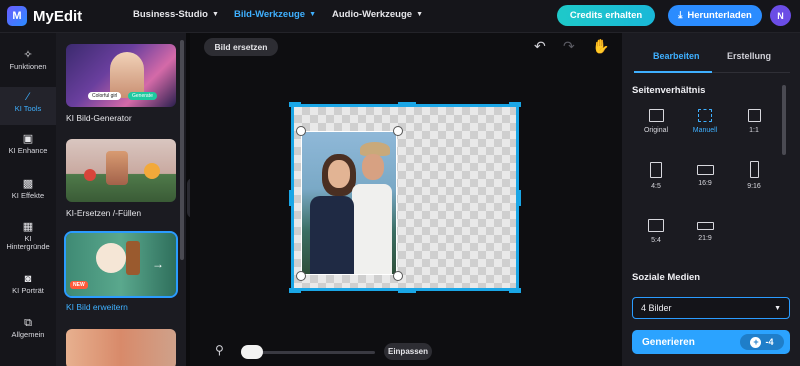  What do you see at coordinates (301, 131) in the screenshot?
I see `resize-handle-tl` at bounding box center [301, 131].